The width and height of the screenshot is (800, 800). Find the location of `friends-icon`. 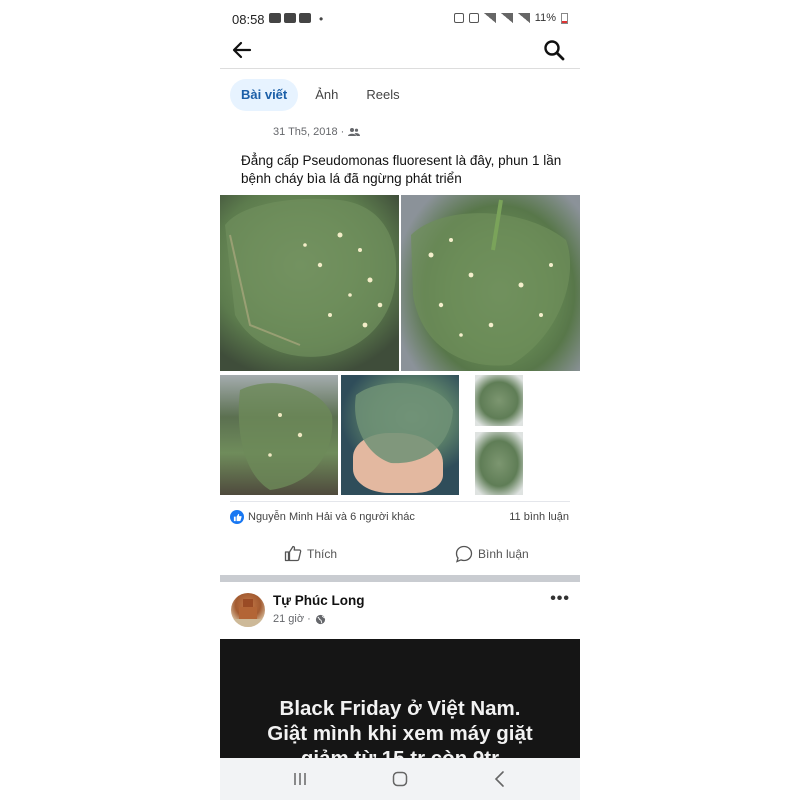

friends-icon is located at coordinates (354, 132).